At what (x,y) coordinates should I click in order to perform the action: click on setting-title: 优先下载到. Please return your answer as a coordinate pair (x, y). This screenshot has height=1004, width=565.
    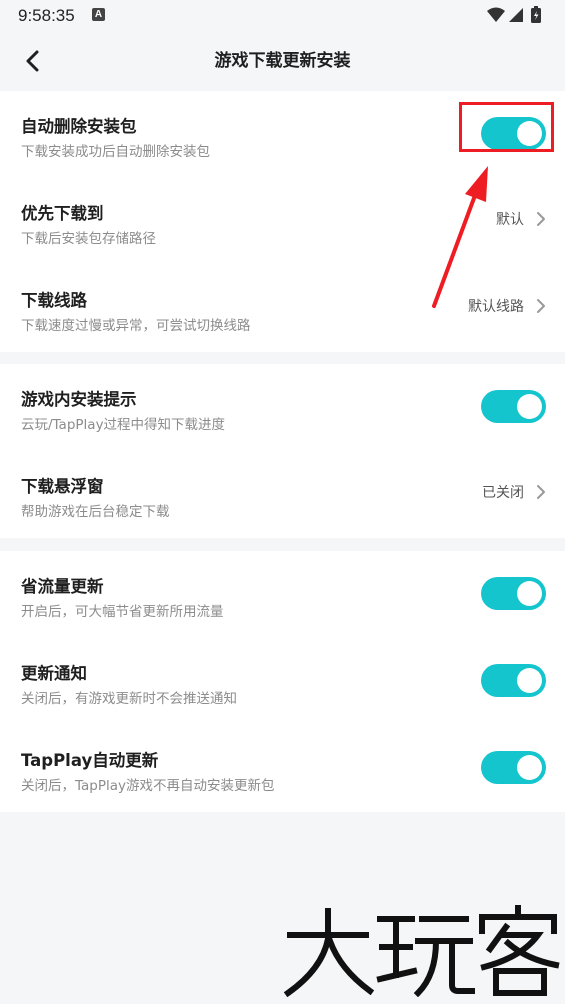
    Looking at the image, I should click on (62, 213).